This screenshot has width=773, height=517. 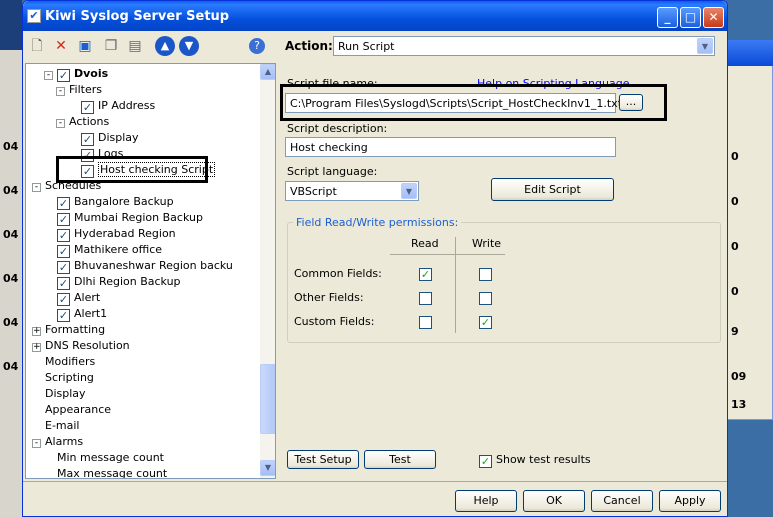 What do you see at coordinates (690, 17) in the screenshot?
I see `maximize-button: □` at bounding box center [690, 17].